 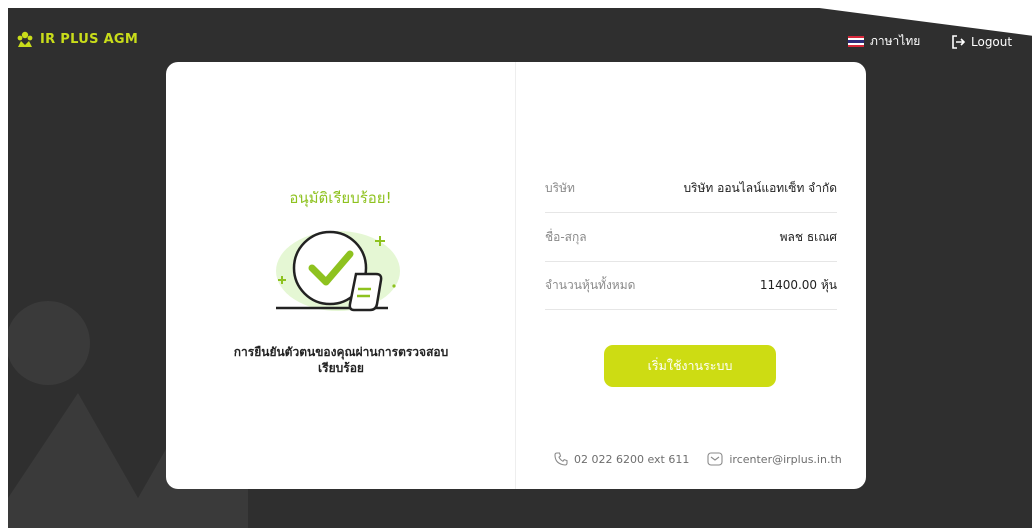 What do you see at coordinates (715, 459) in the screenshot?
I see `email-icon` at bounding box center [715, 459].